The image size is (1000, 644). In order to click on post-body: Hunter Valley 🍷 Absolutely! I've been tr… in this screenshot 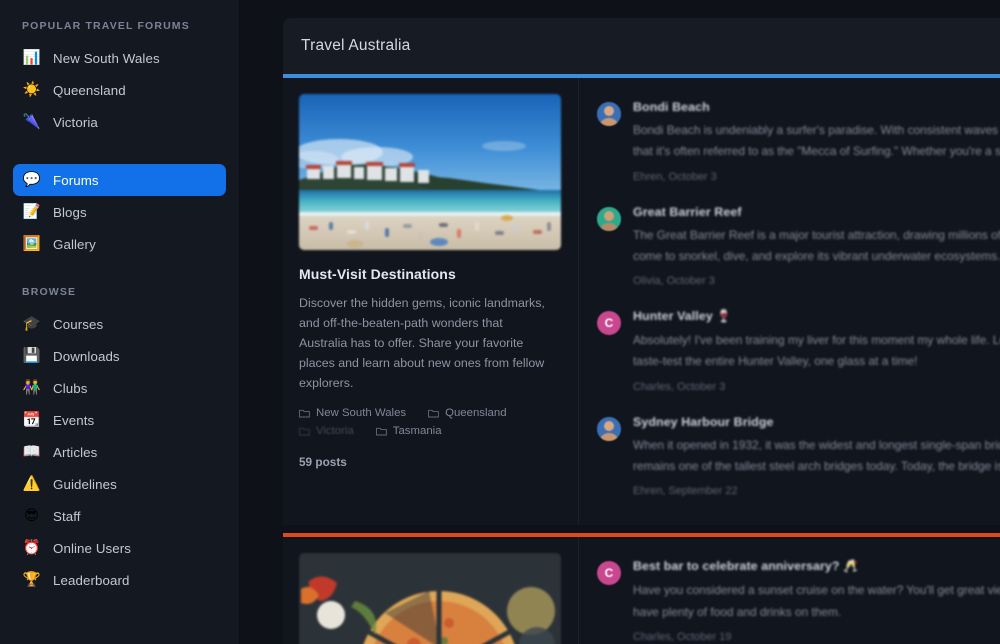, I will do `click(816, 351)`.